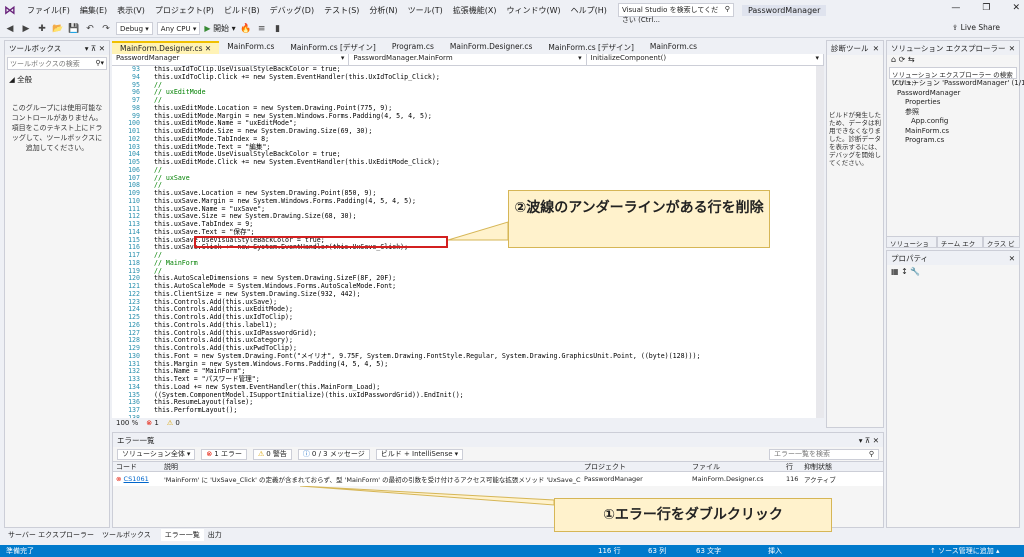 Image resolution: width=1024 pixels, height=557 pixels. I want to click on toolbox-group: ◢ 全般, so click(57, 79).